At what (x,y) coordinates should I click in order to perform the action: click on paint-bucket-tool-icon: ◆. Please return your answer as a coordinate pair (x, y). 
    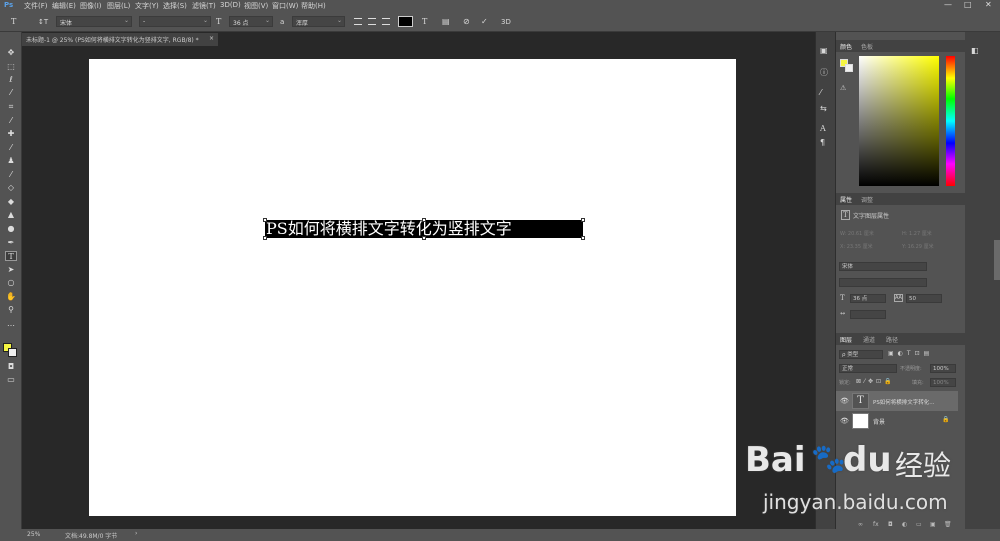
    Looking at the image, I should click on (11, 202).